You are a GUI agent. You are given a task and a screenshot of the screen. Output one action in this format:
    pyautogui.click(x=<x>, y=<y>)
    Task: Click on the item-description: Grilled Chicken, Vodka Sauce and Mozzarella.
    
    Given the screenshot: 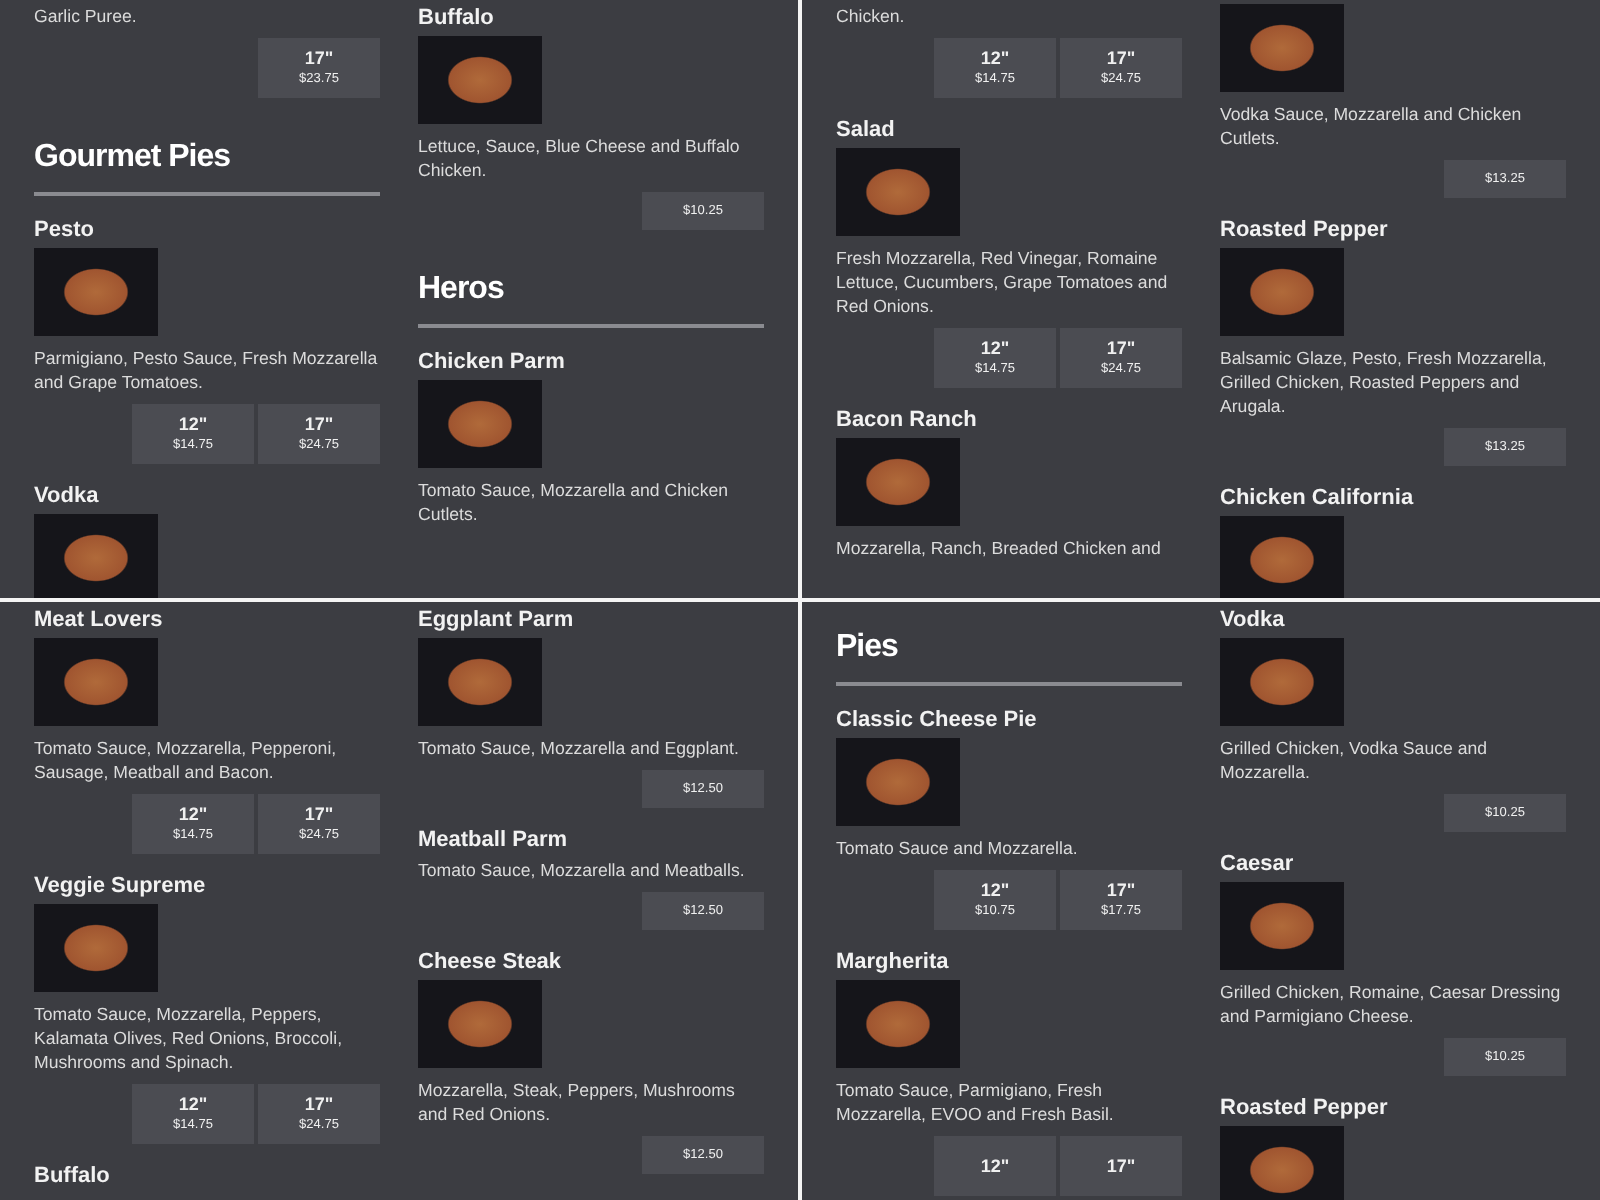 What is the action you would take?
    pyautogui.click(x=1354, y=760)
    